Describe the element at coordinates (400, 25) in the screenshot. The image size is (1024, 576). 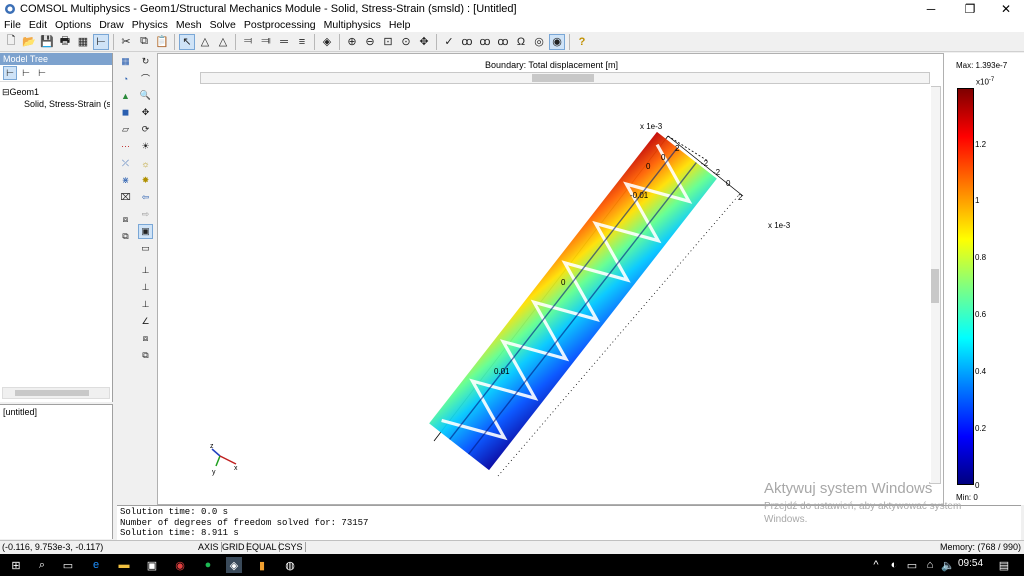
I see `menu-help: Help` at that location.